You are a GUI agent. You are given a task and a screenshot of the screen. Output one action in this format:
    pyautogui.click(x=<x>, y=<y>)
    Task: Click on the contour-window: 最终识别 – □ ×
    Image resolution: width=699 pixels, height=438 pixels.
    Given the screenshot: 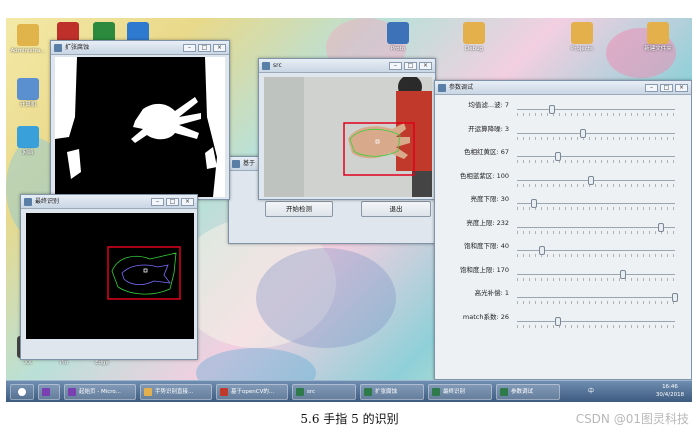 What is the action you would take?
    pyautogui.click(x=109, y=277)
    